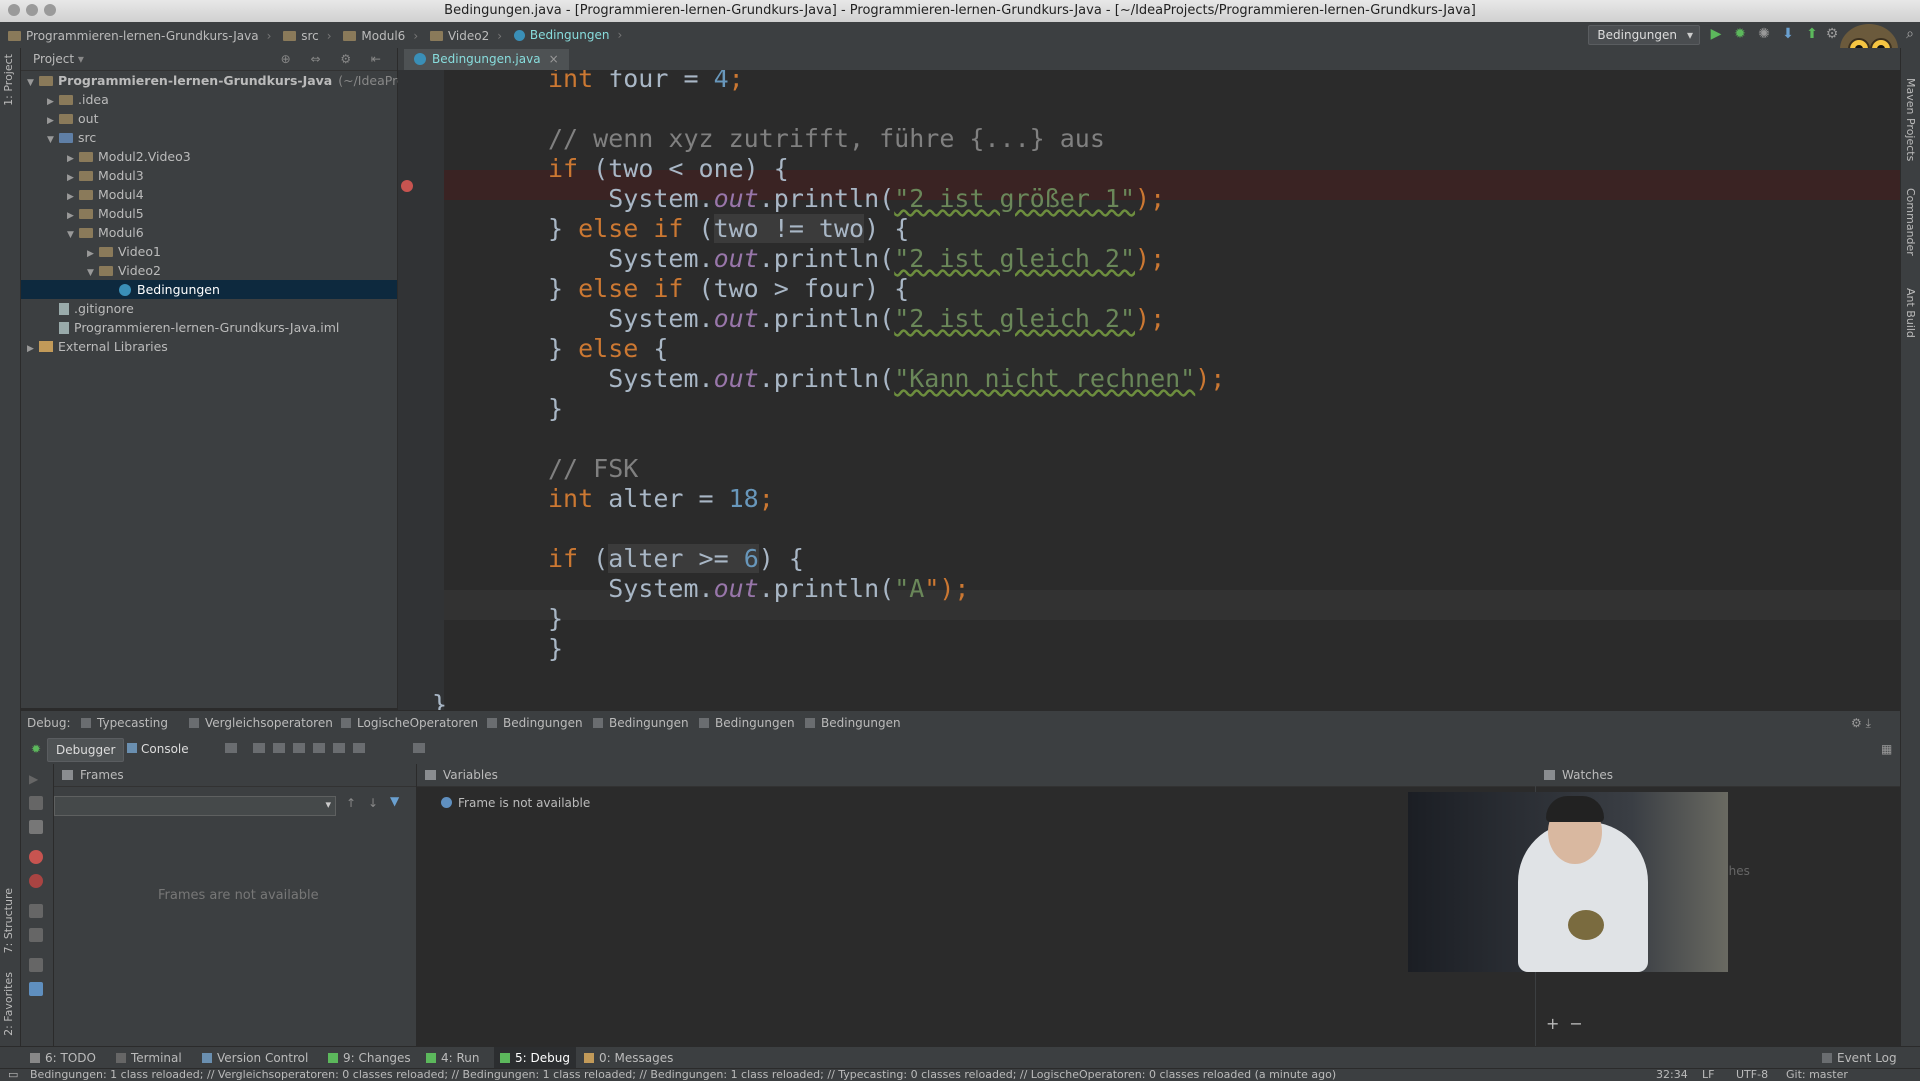 The width and height of the screenshot is (1920, 1081). Describe the element at coordinates (409, 723) in the screenshot. I see `debug-tab-logischeoperatoren: LogischeOperatoren` at that location.